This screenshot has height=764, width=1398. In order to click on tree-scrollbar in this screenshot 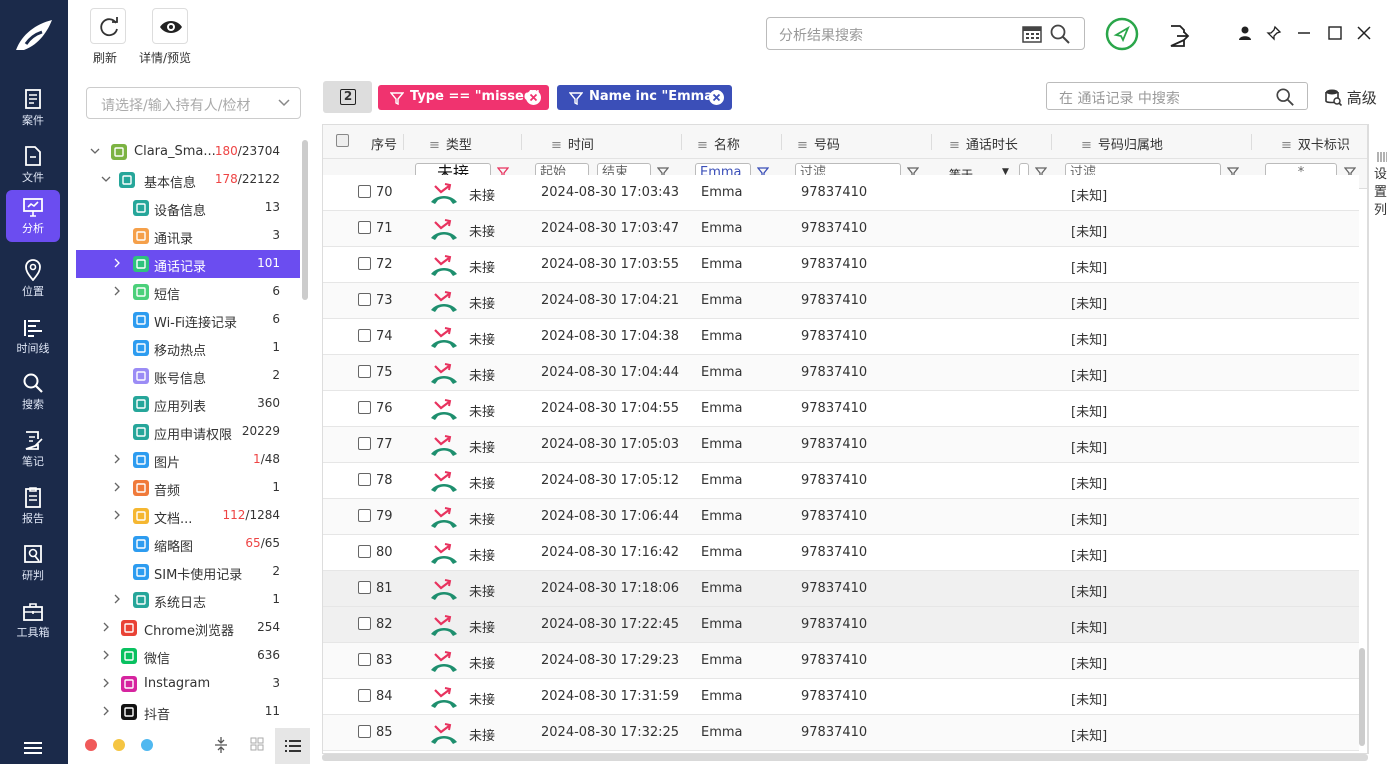, I will do `click(305, 220)`.